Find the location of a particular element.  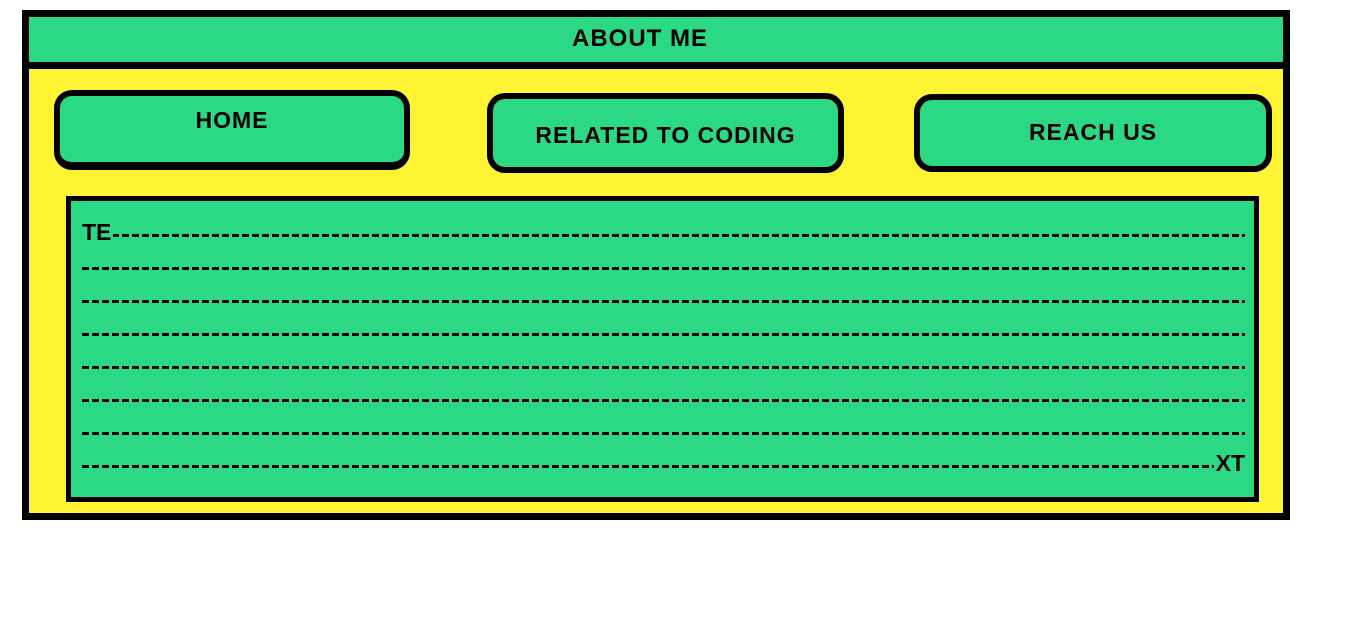

home-button-label: HOME is located at coordinates (232, 119).